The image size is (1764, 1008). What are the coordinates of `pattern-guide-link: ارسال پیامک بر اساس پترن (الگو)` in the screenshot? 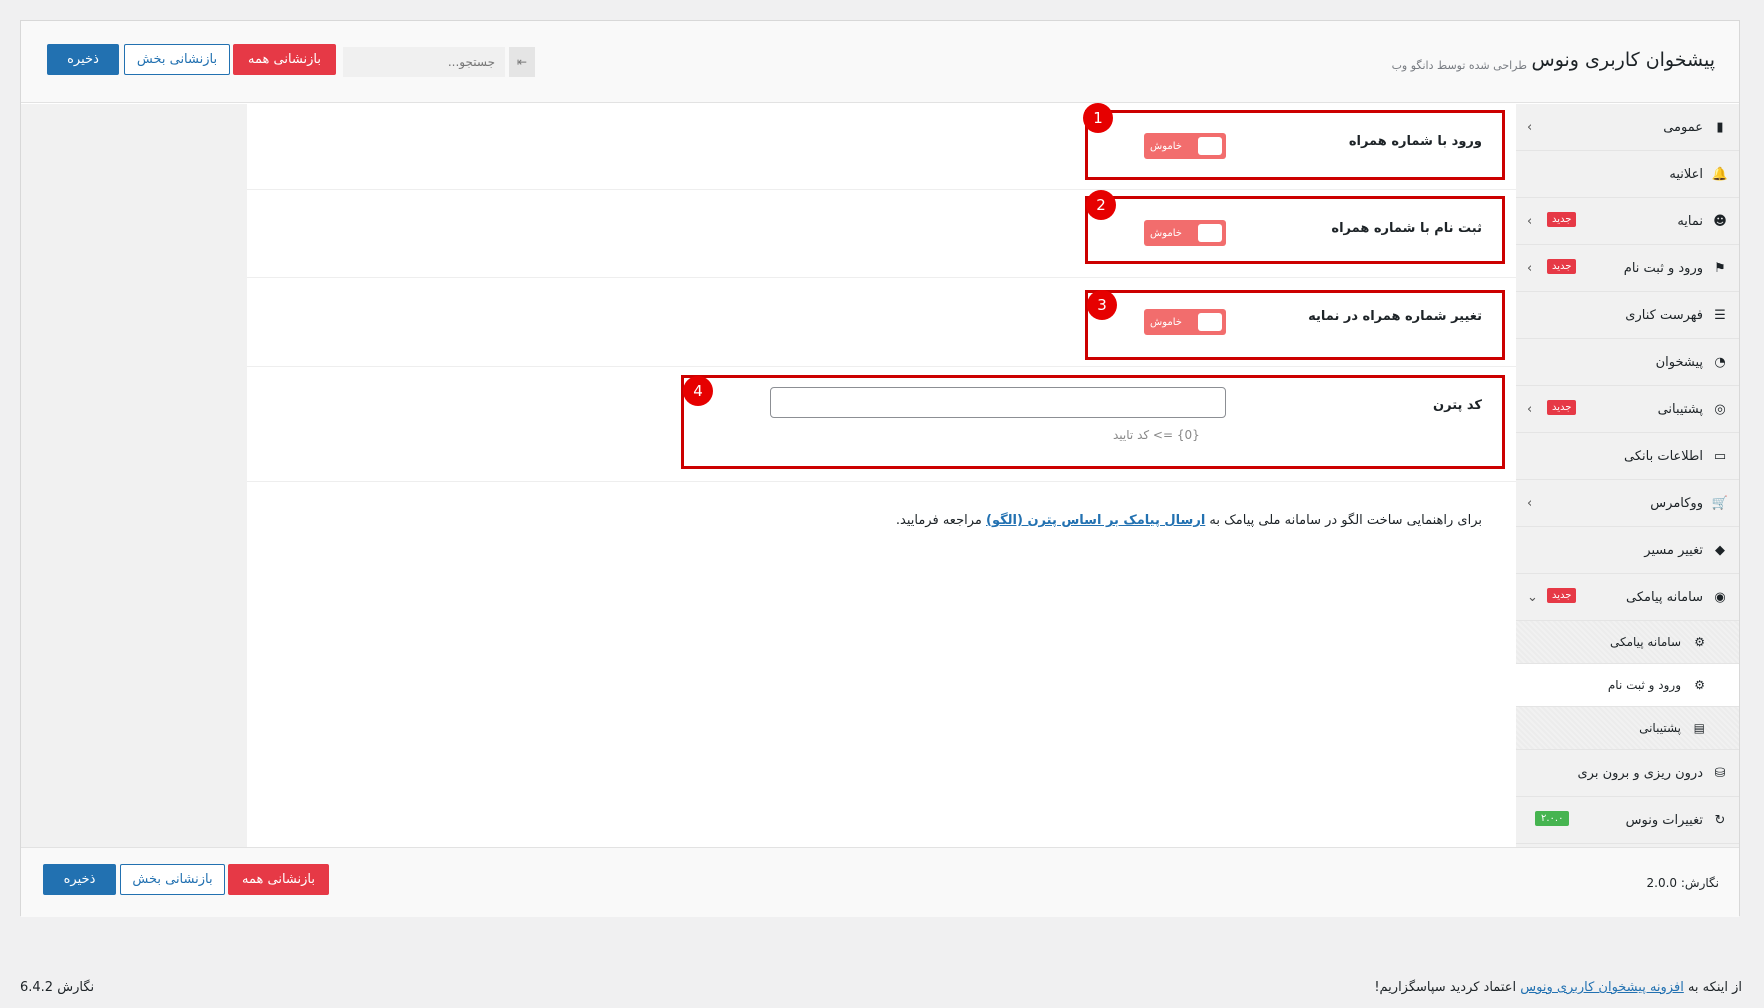 It's located at (1095, 520).